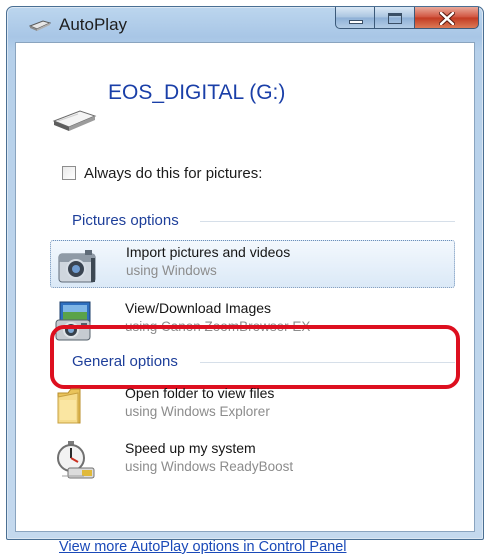 This screenshot has height=555, width=489. What do you see at coordinates (93, 24) in the screenshot?
I see `window-title: AutoPlay` at bounding box center [93, 24].